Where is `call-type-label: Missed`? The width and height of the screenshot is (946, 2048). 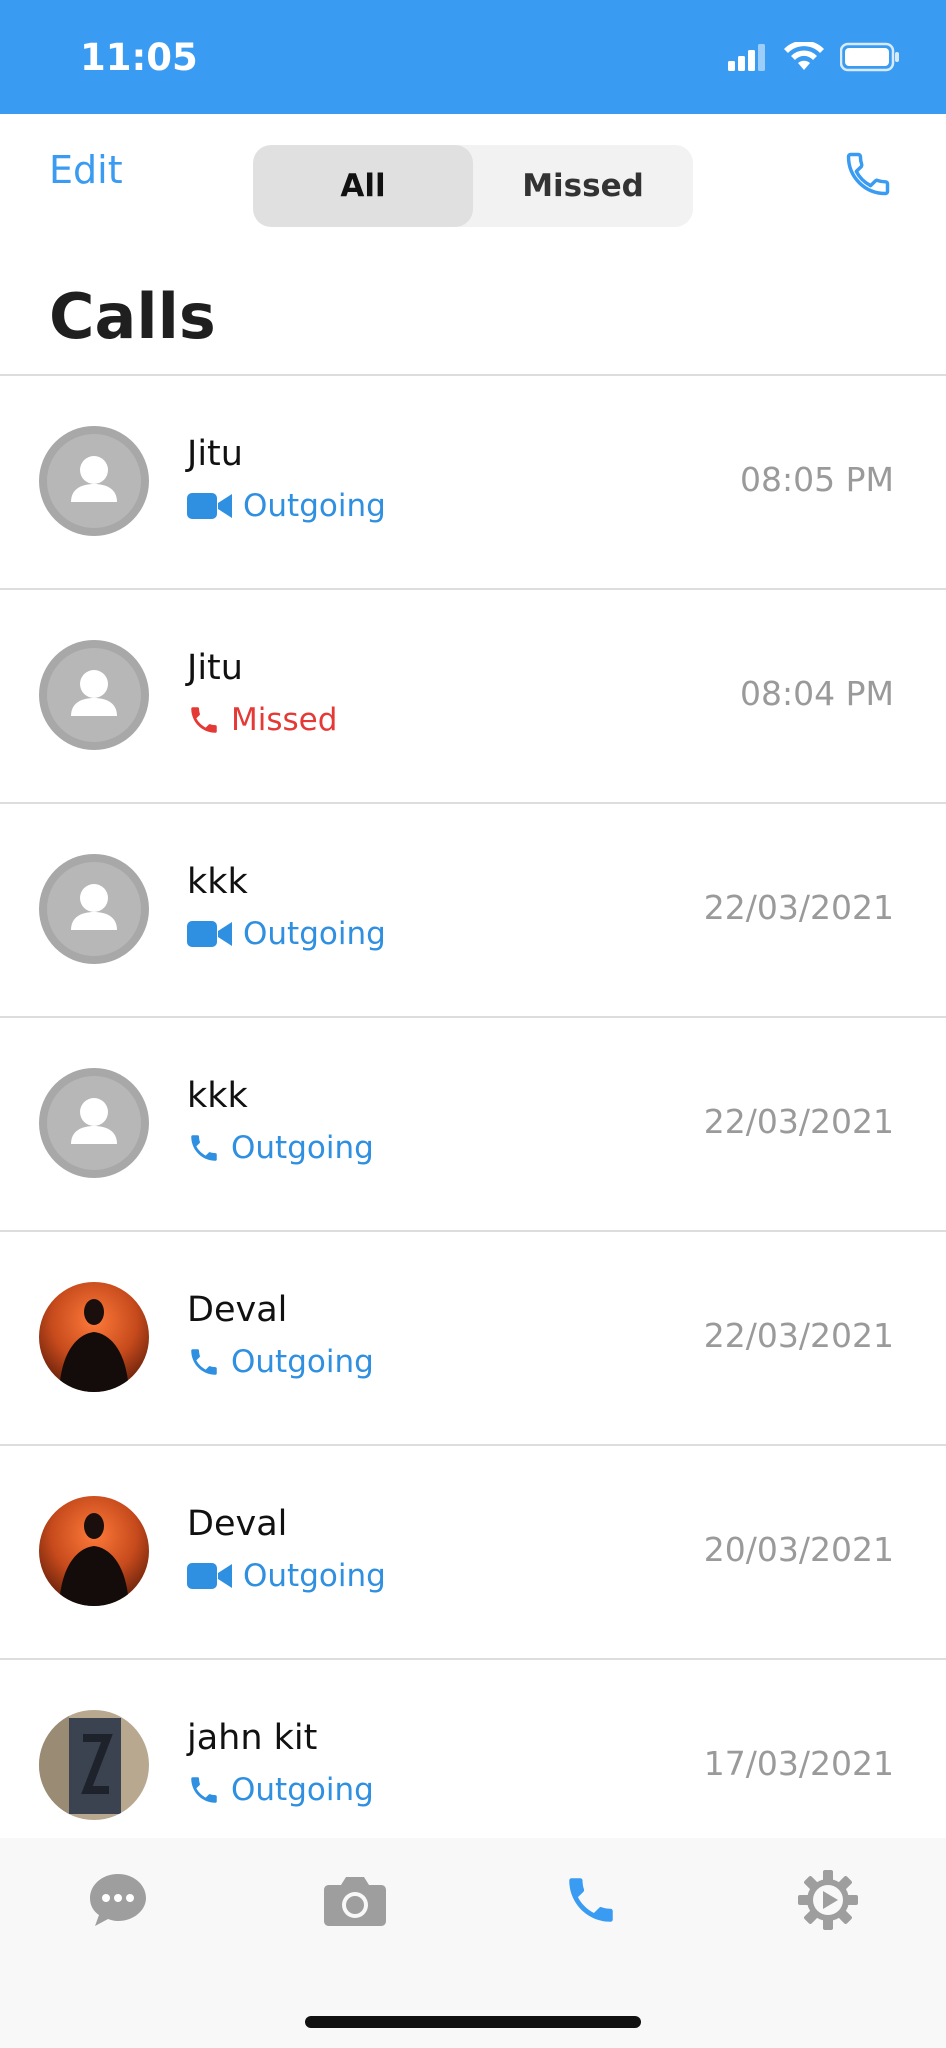
call-type-label: Missed is located at coordinates (284, 720).